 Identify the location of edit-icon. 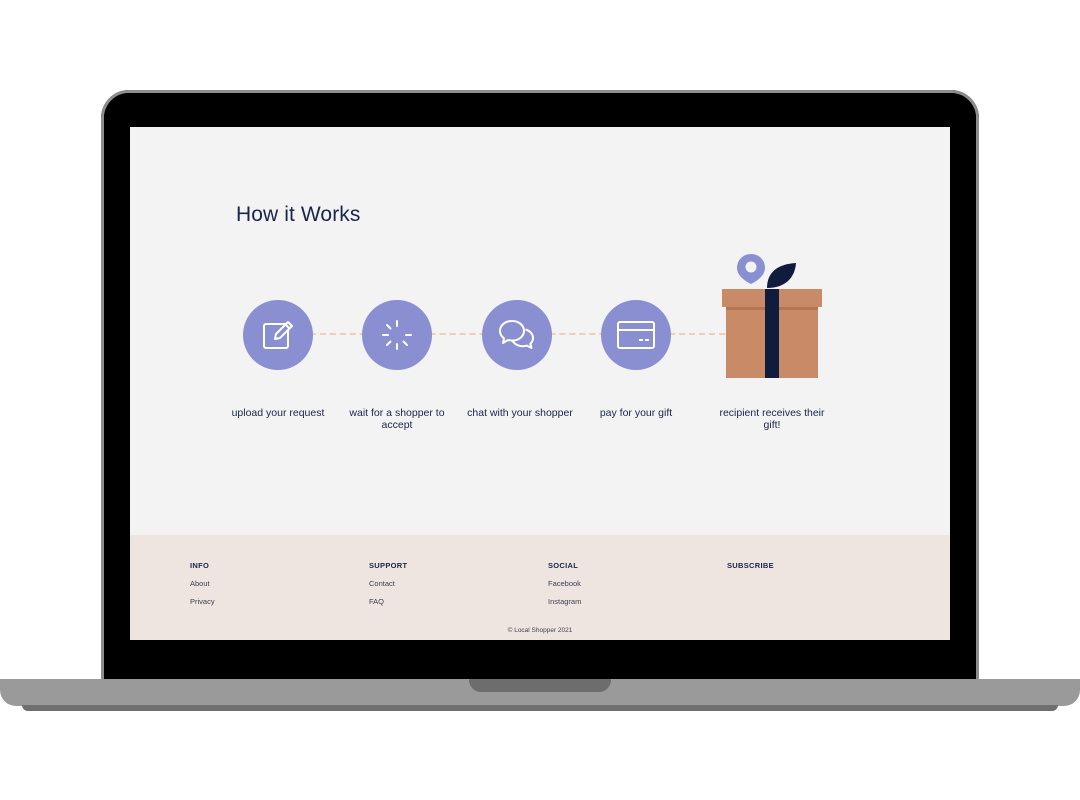
(278, 335).